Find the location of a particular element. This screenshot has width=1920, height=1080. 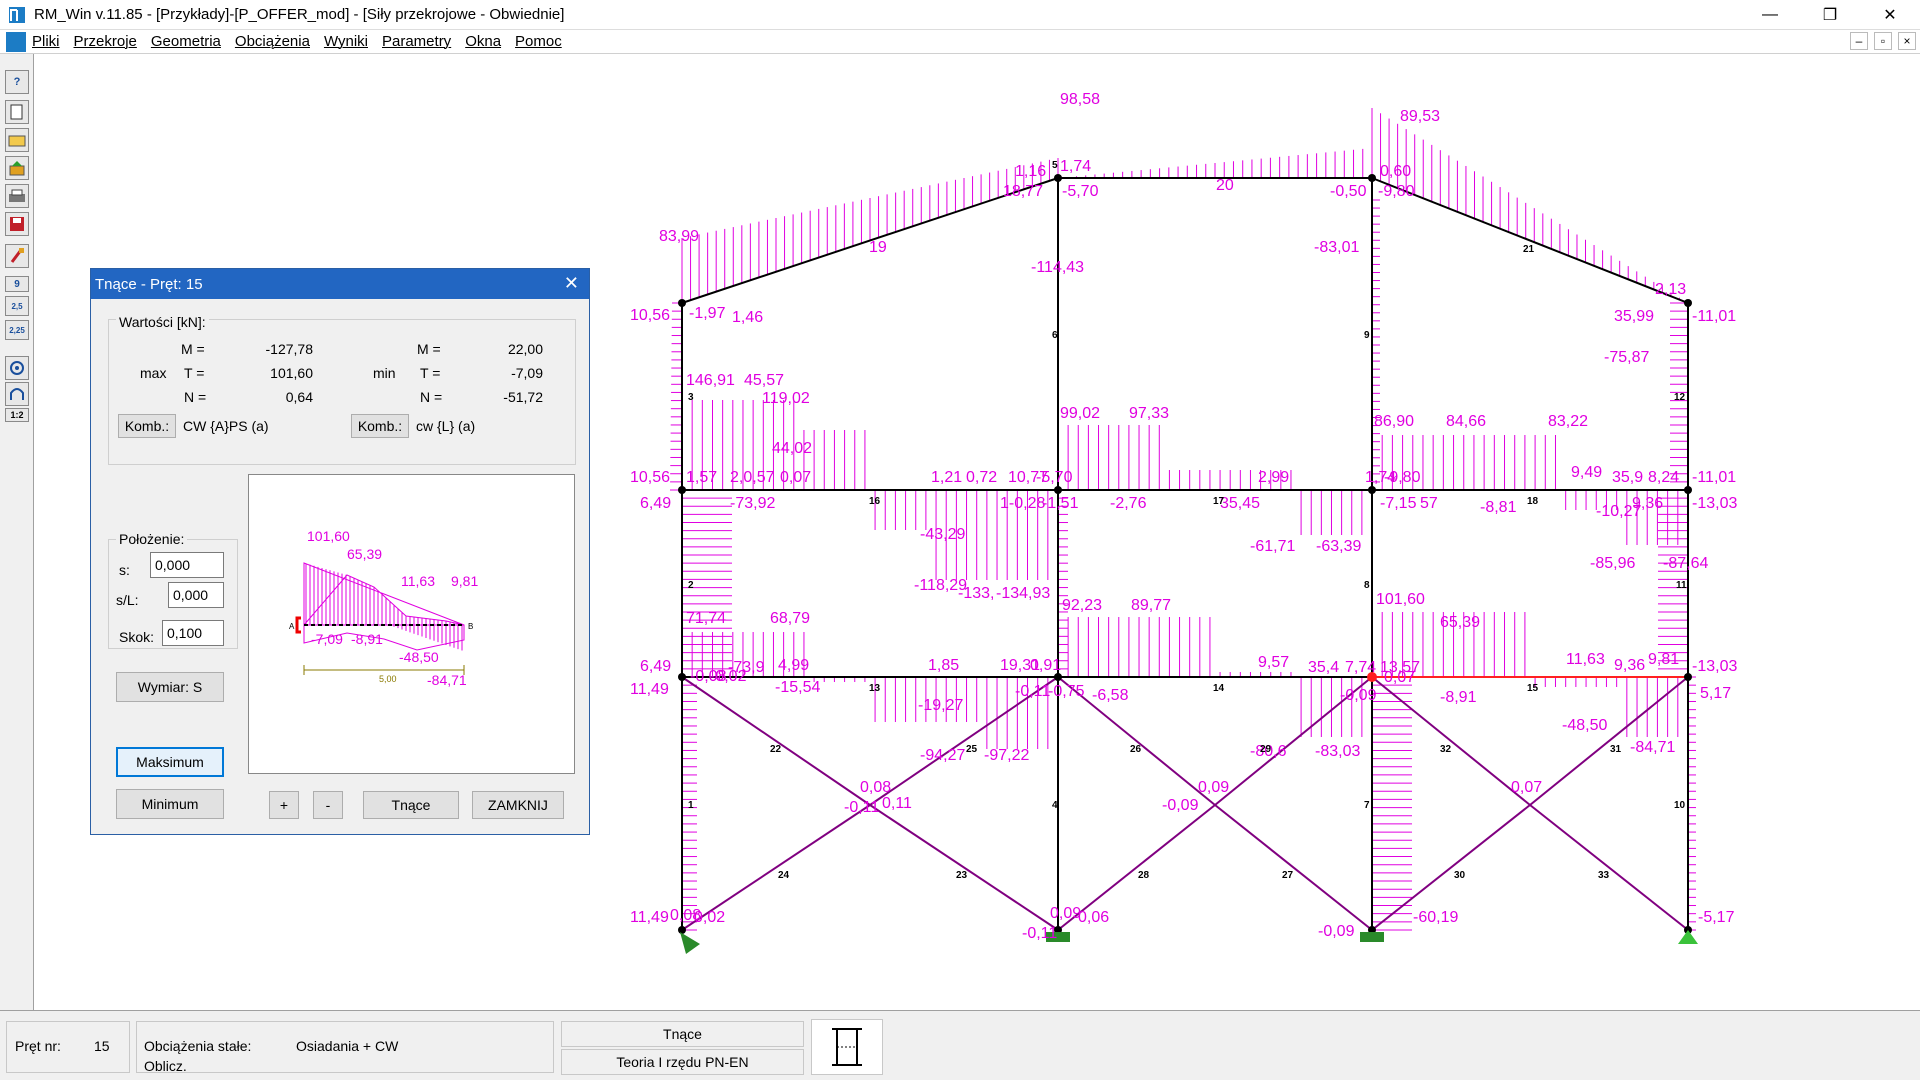

preview-label: 5,00 is located at coordinates (388, 679).